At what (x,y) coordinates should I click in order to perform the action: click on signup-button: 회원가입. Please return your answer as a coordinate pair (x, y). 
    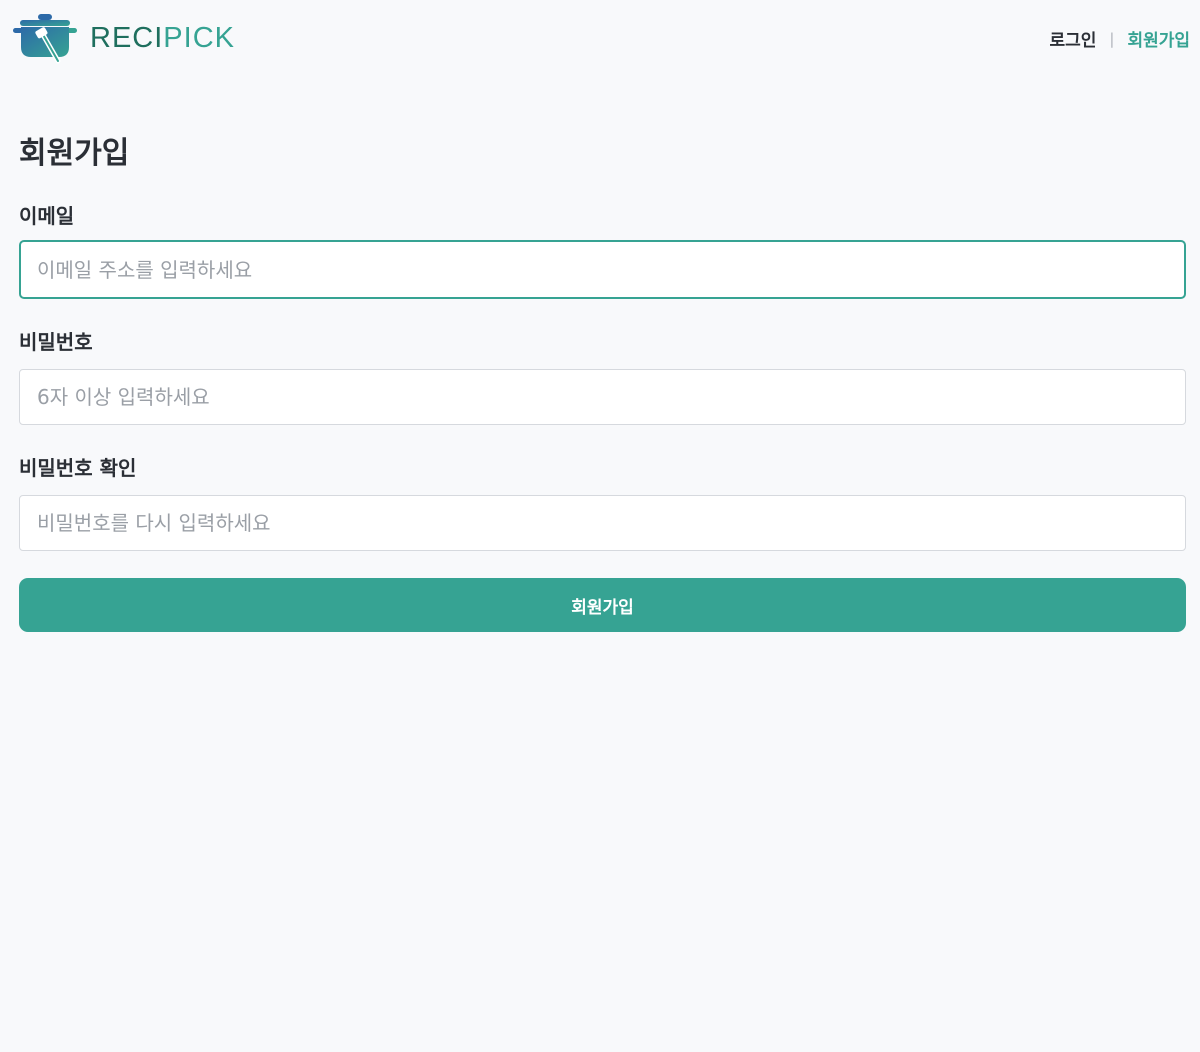
    Looking at the image, I should click on (602, 605).